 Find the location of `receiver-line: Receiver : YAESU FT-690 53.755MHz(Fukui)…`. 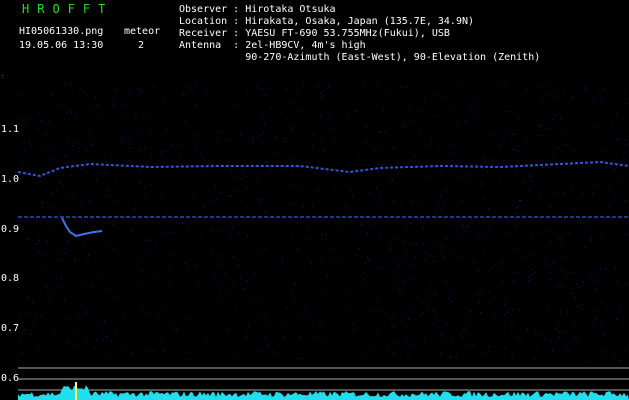

receiver-line: Receiver : YAESU FT-690 53.755MHz(Fukui)… is located at coordinates (314, 33).